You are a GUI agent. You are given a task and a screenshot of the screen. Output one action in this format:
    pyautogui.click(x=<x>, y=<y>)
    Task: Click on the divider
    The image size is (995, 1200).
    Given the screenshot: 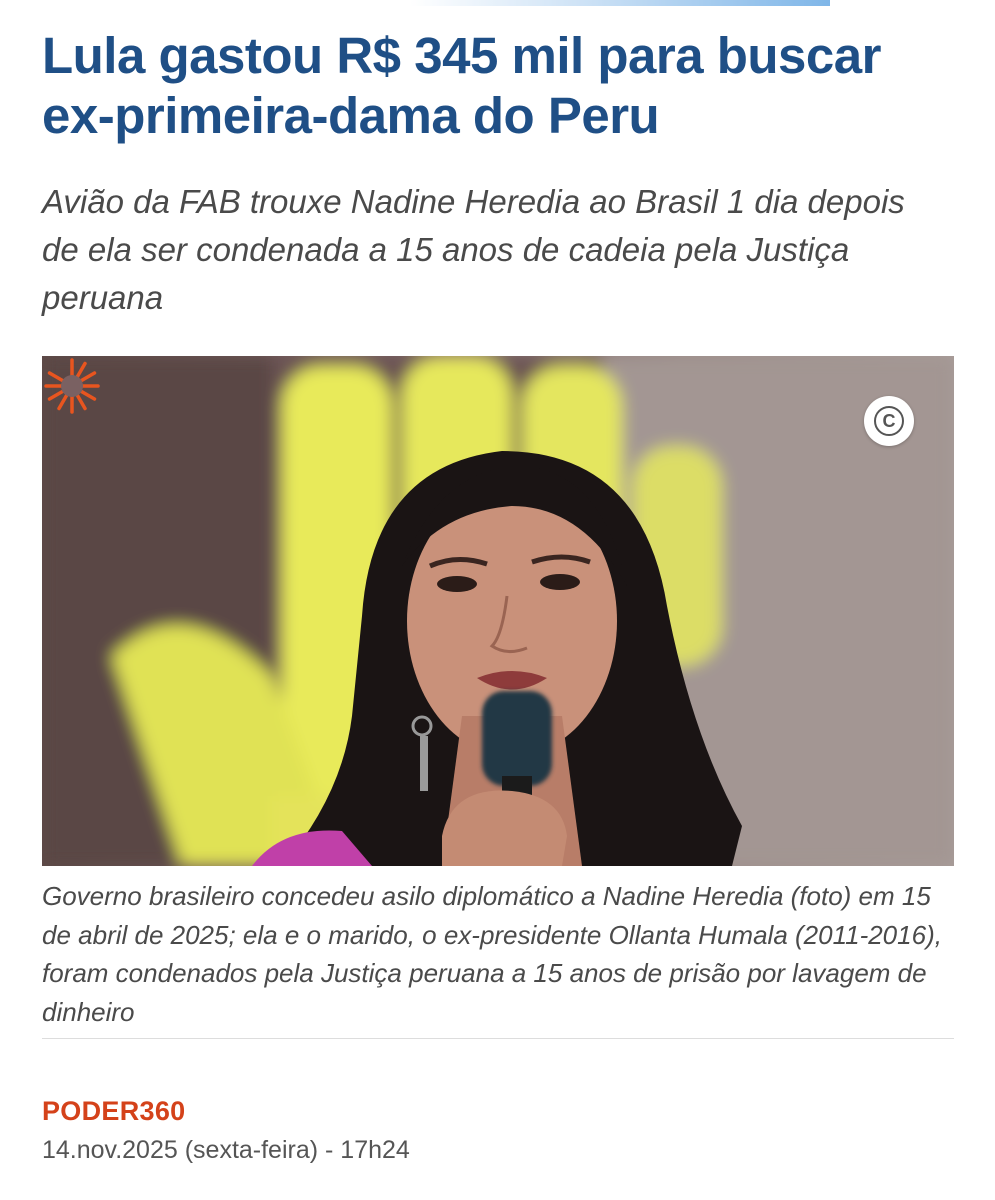 What is the action you would take?
    pyautogui.click(x=498, y=1038)
    